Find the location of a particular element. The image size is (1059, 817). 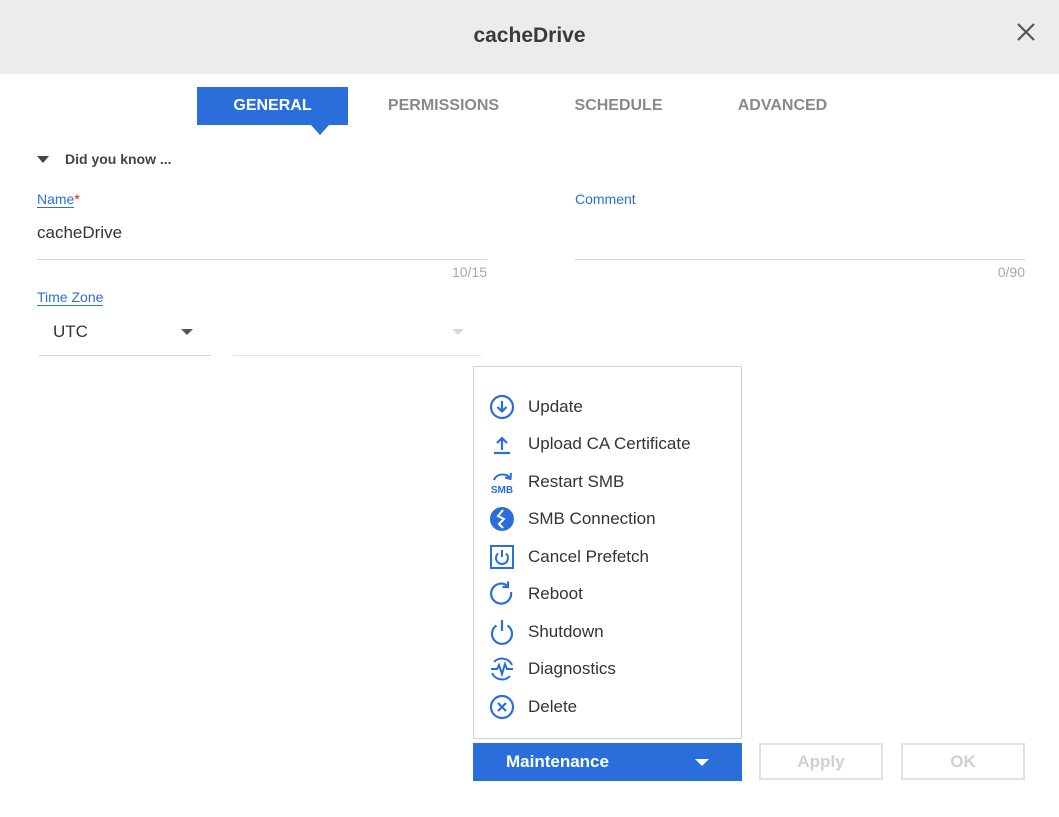

menu-item-shutdown: Shutdown is located at coordinates (607, 632).